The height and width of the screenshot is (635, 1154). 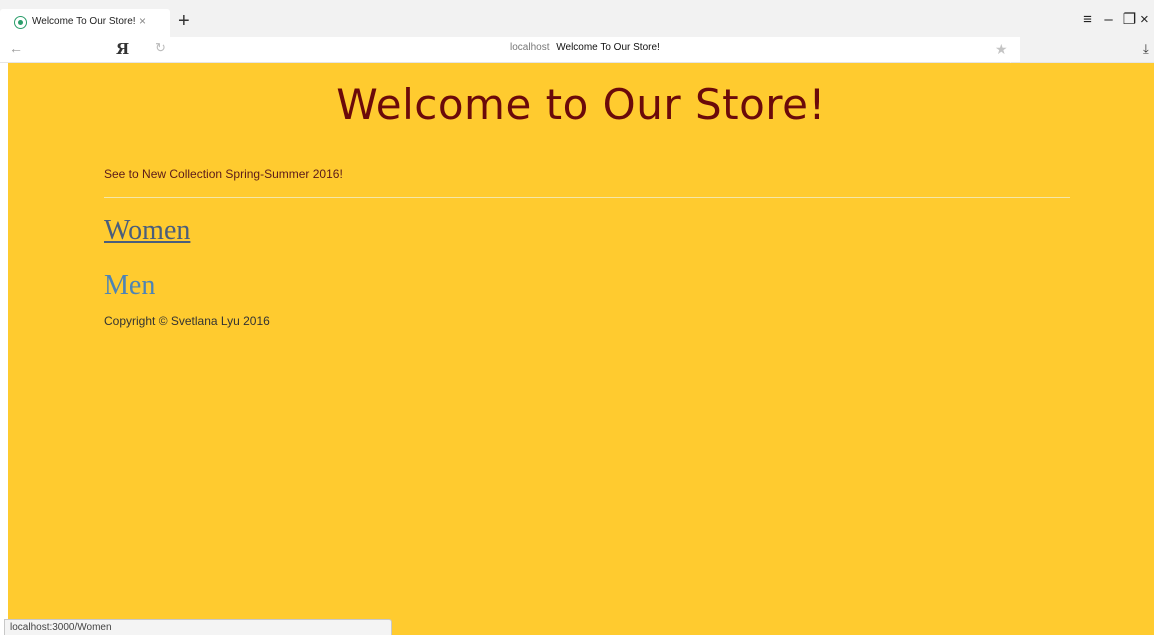 What do you see at coordinates (1146, 49) in the screenshot?
I see `download-icon: ⤓` at bounding box center [1146, 49].